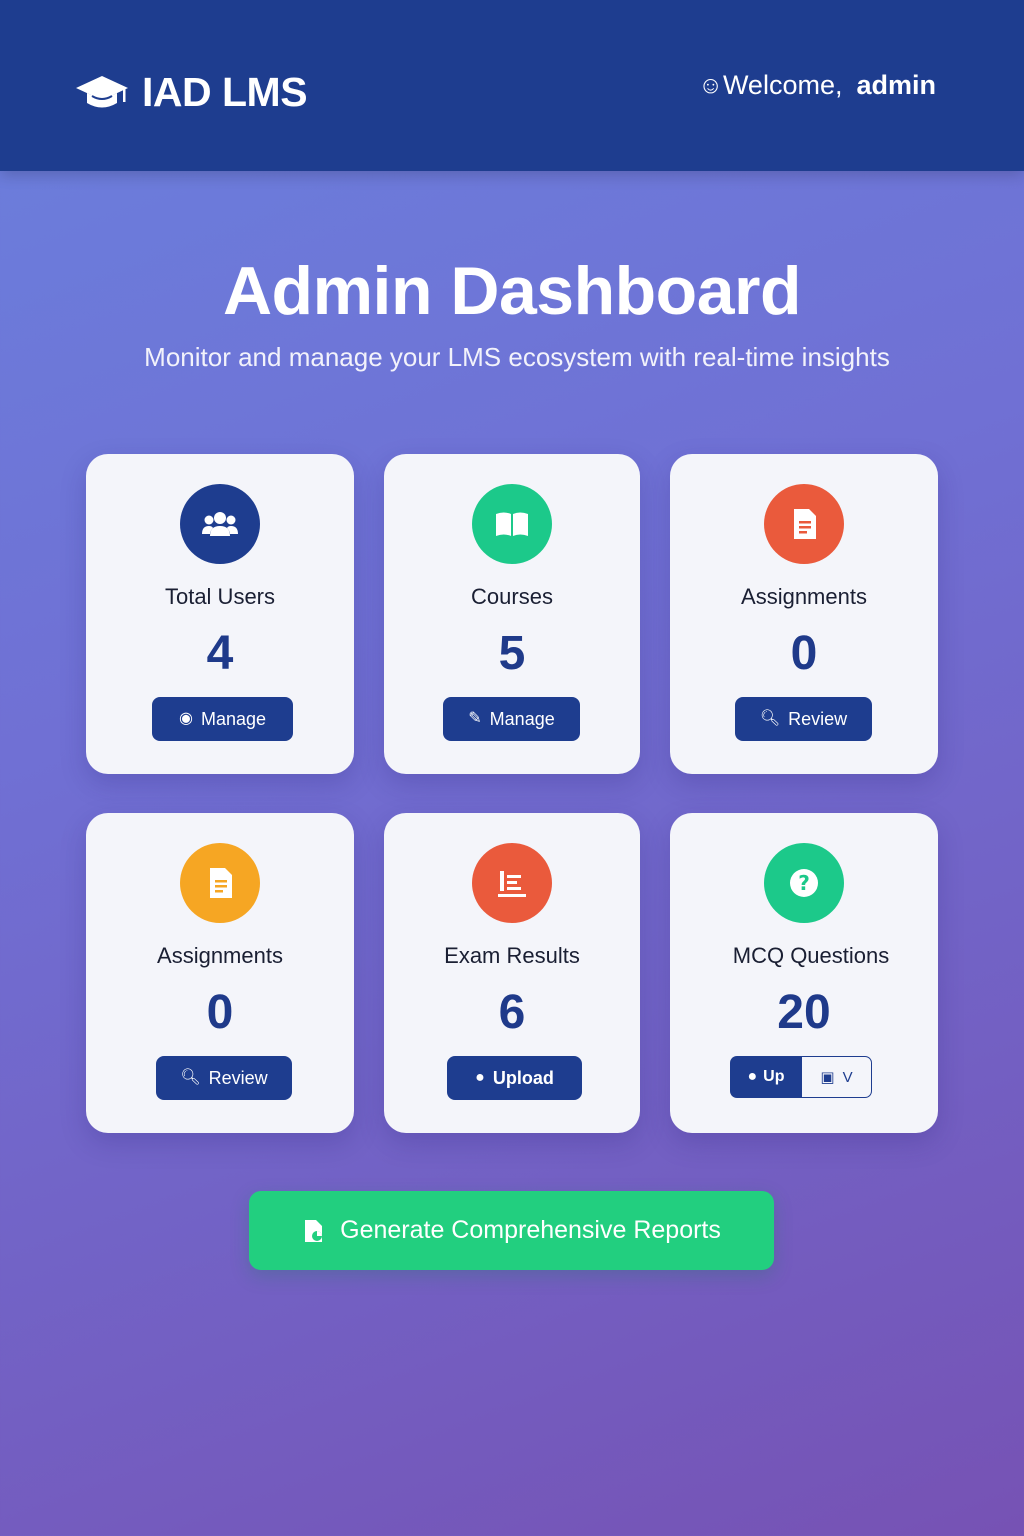 The width and height of the screenshot is (1024, 1536). Describe the element at coordinates (102, 92) in the screenshot. I see `graduation-cap-icon` at that location.